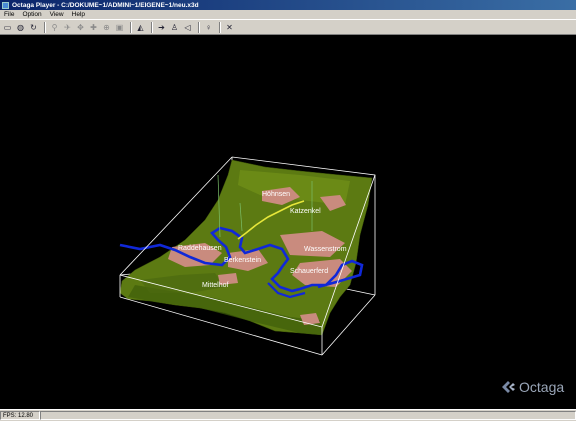 This screenshot has height=421, width=576. Describe the element at coordinates (288, 27) in the screenshot. I see `toolbar: ▭ ◍ ↻ ⚲ ✈ ✥ ✚ ⊕ ▣ ◭ ➔ ♙ ◁ ♀ ✕` at that location.